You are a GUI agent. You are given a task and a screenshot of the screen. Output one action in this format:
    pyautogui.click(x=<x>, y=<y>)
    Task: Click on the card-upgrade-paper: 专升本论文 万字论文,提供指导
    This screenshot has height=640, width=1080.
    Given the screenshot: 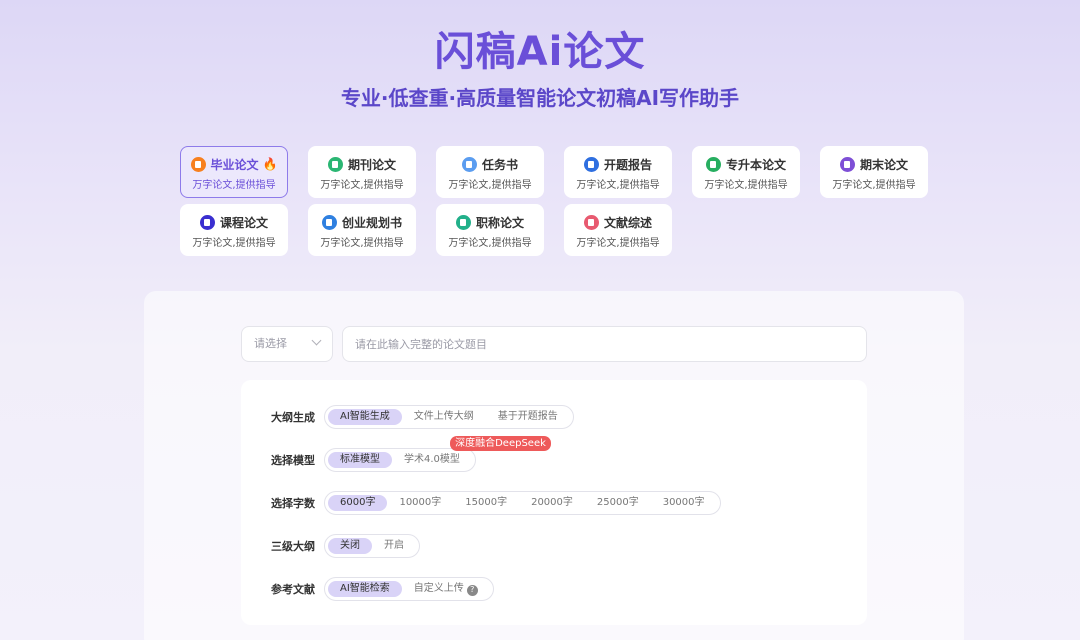 What is the action you would take?
    pyautogui.click(x=746, y=172)
    